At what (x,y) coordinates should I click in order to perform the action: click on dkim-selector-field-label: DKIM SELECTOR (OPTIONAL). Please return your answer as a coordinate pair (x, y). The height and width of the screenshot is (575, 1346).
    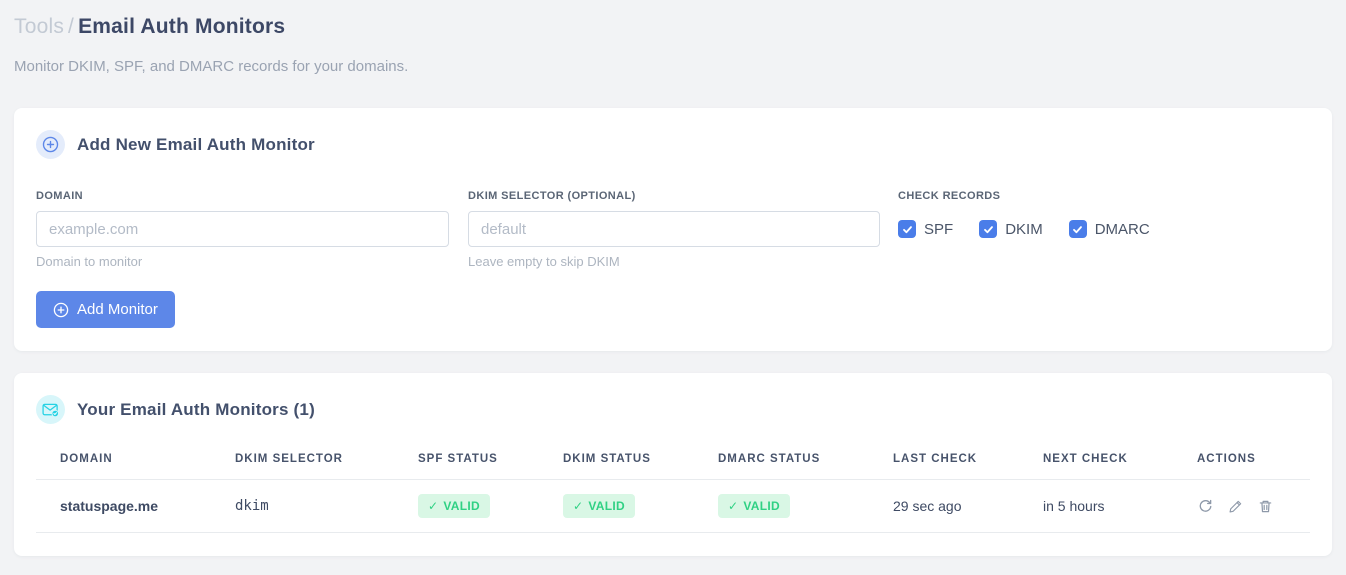
    Looking at the image, I should click on (552, 196).